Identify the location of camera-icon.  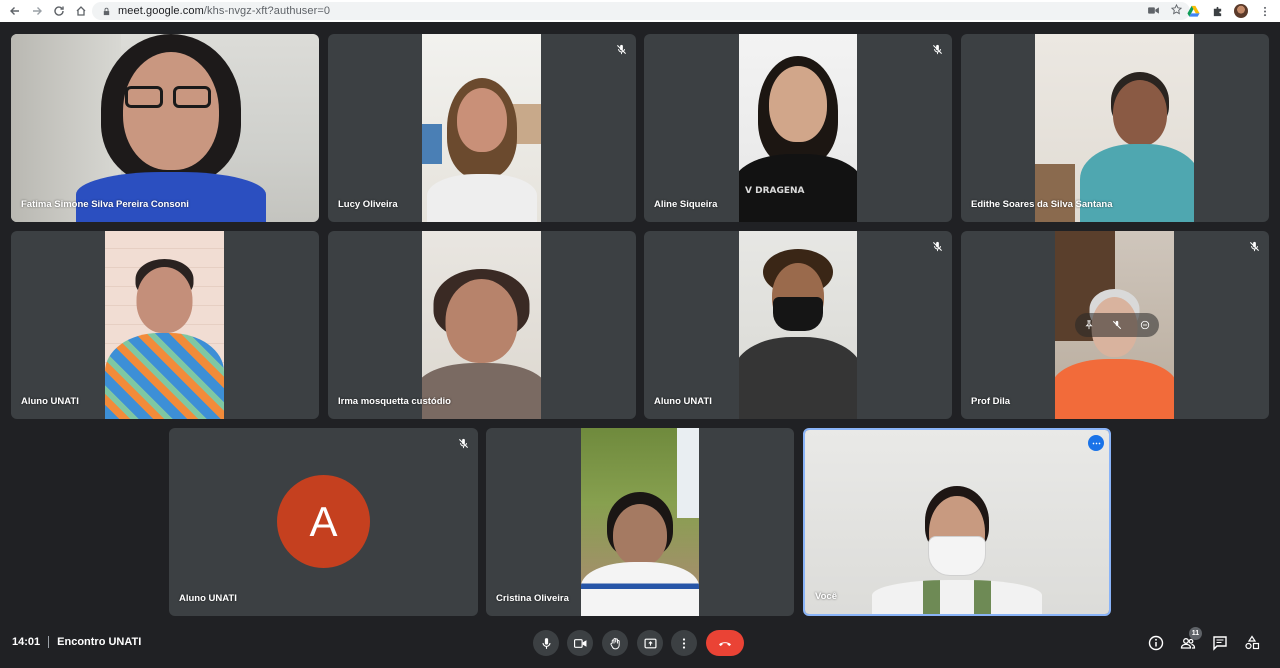
(579, 643).